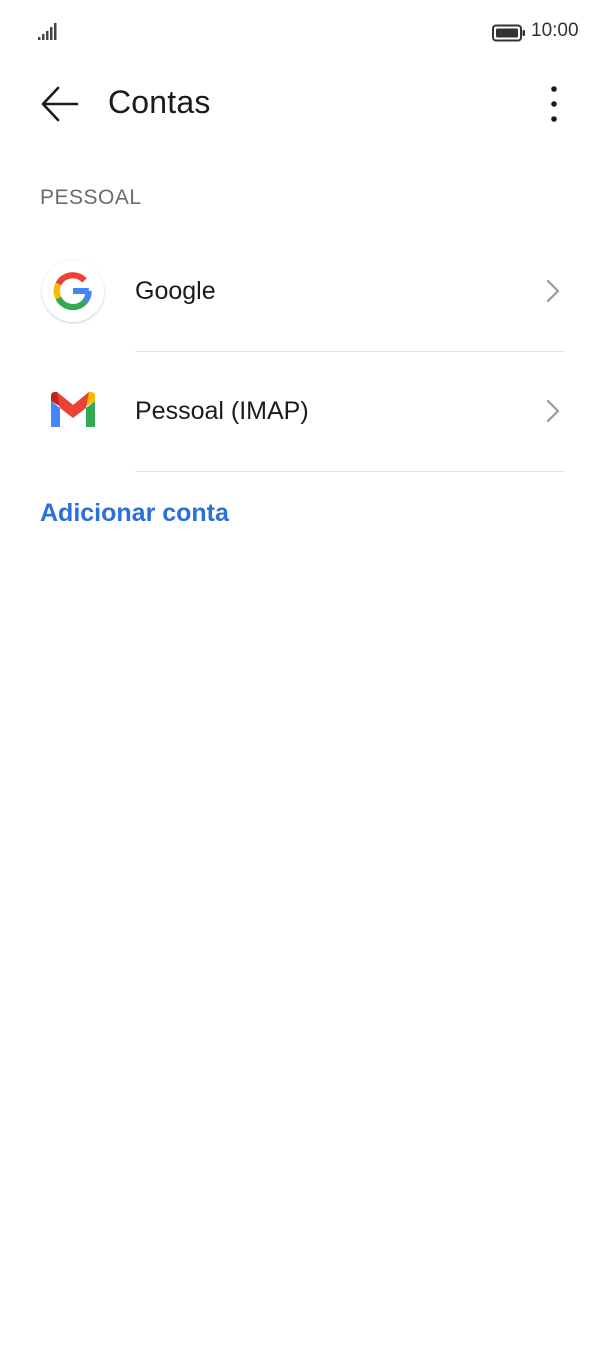 The width and height of the screenshot is (605, 1346). I want to click on back-arrow-icon, so click(60, 104).